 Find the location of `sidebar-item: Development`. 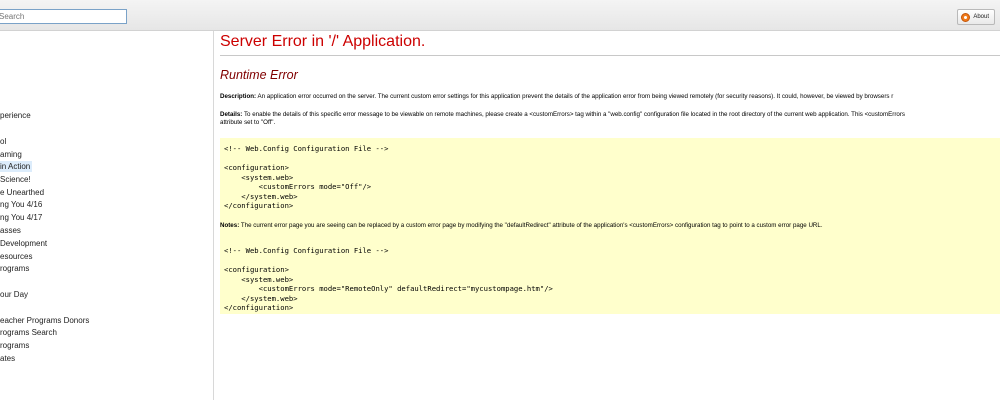

sidebar-item: Development is located at coordinates (23, 243).